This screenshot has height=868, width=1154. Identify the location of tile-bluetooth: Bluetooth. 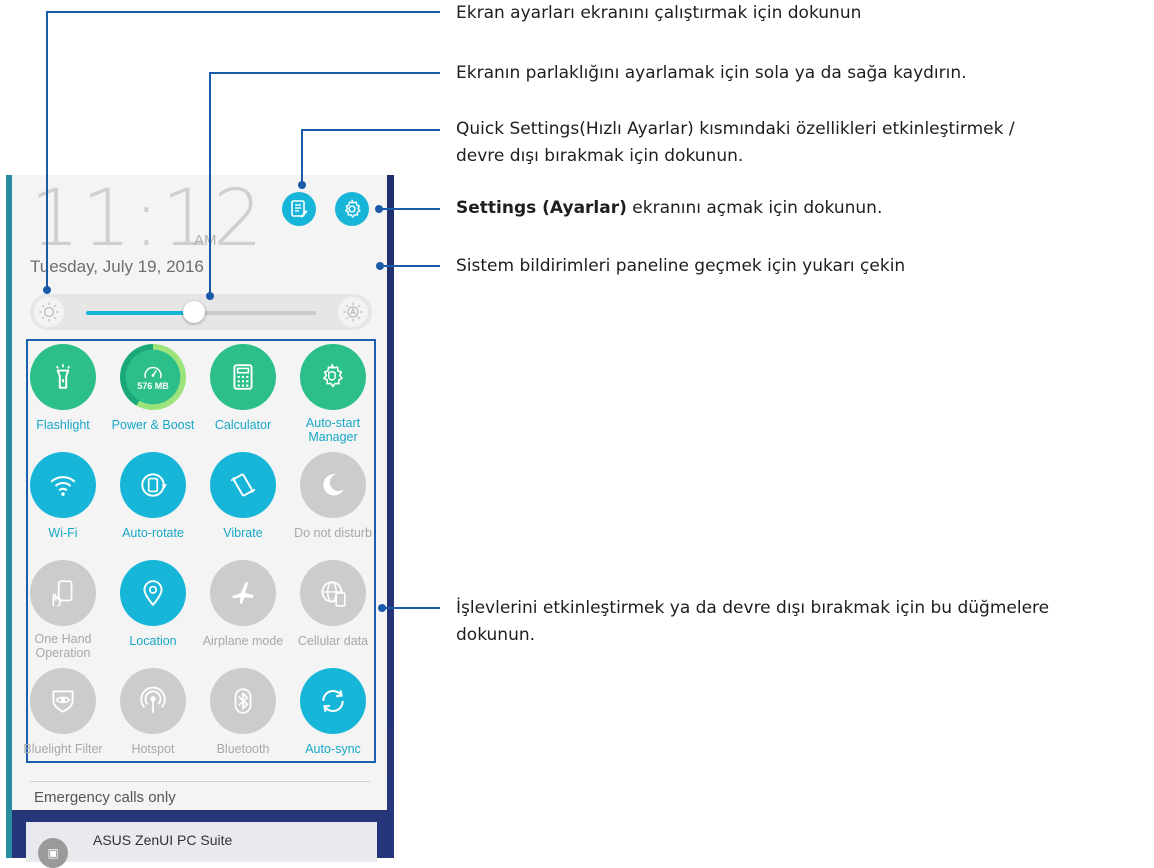
(243, 712).